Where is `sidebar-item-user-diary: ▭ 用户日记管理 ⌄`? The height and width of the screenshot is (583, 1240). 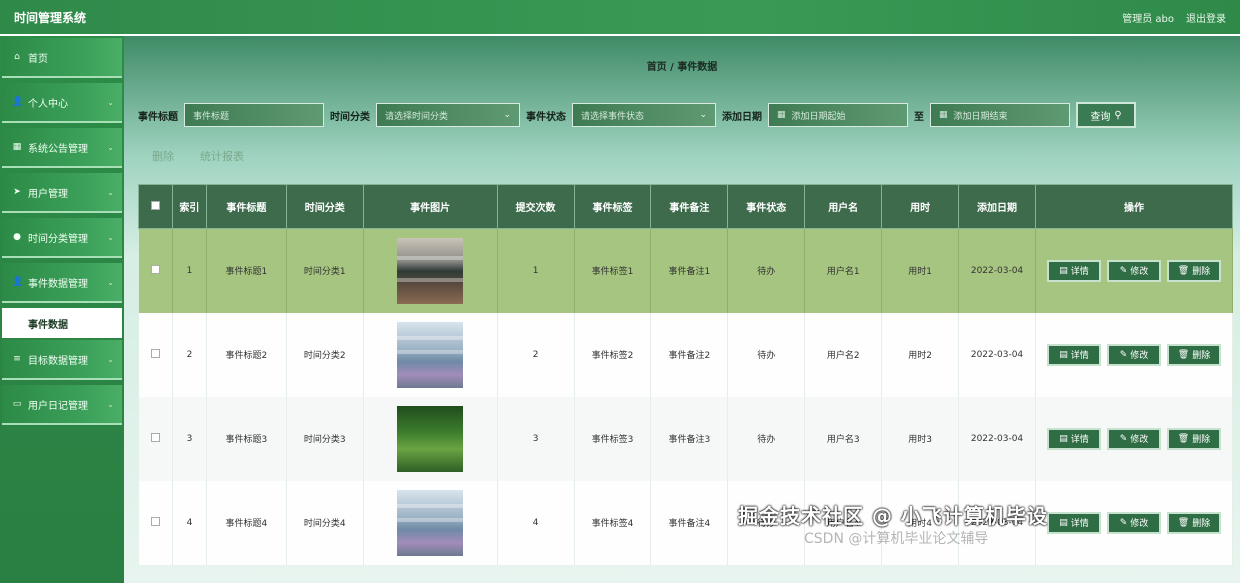 sidebar-item-user-diary: ▭ 用户日记管理 ⌄ is located at coordinates (62, 405).